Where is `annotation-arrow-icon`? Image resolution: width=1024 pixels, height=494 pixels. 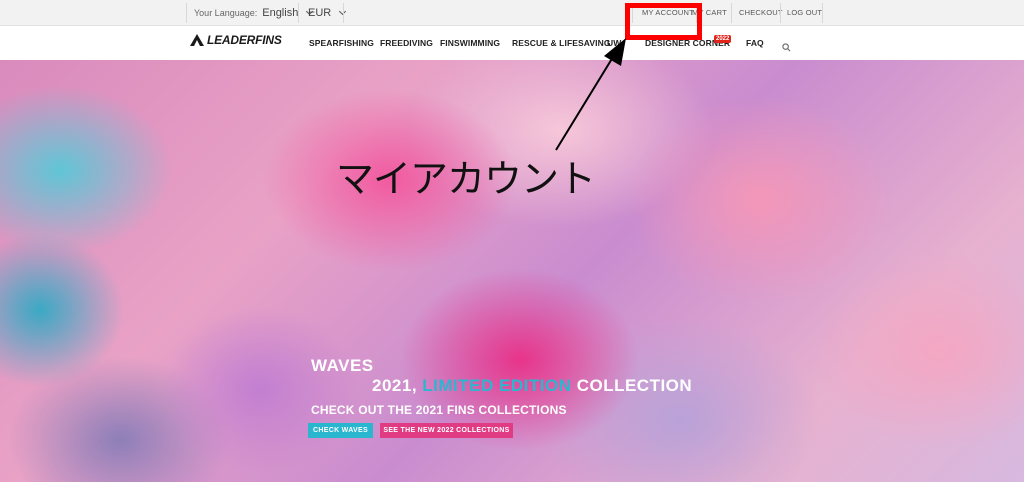 annotation-arrow-icon is located at coordinates (590, 94).